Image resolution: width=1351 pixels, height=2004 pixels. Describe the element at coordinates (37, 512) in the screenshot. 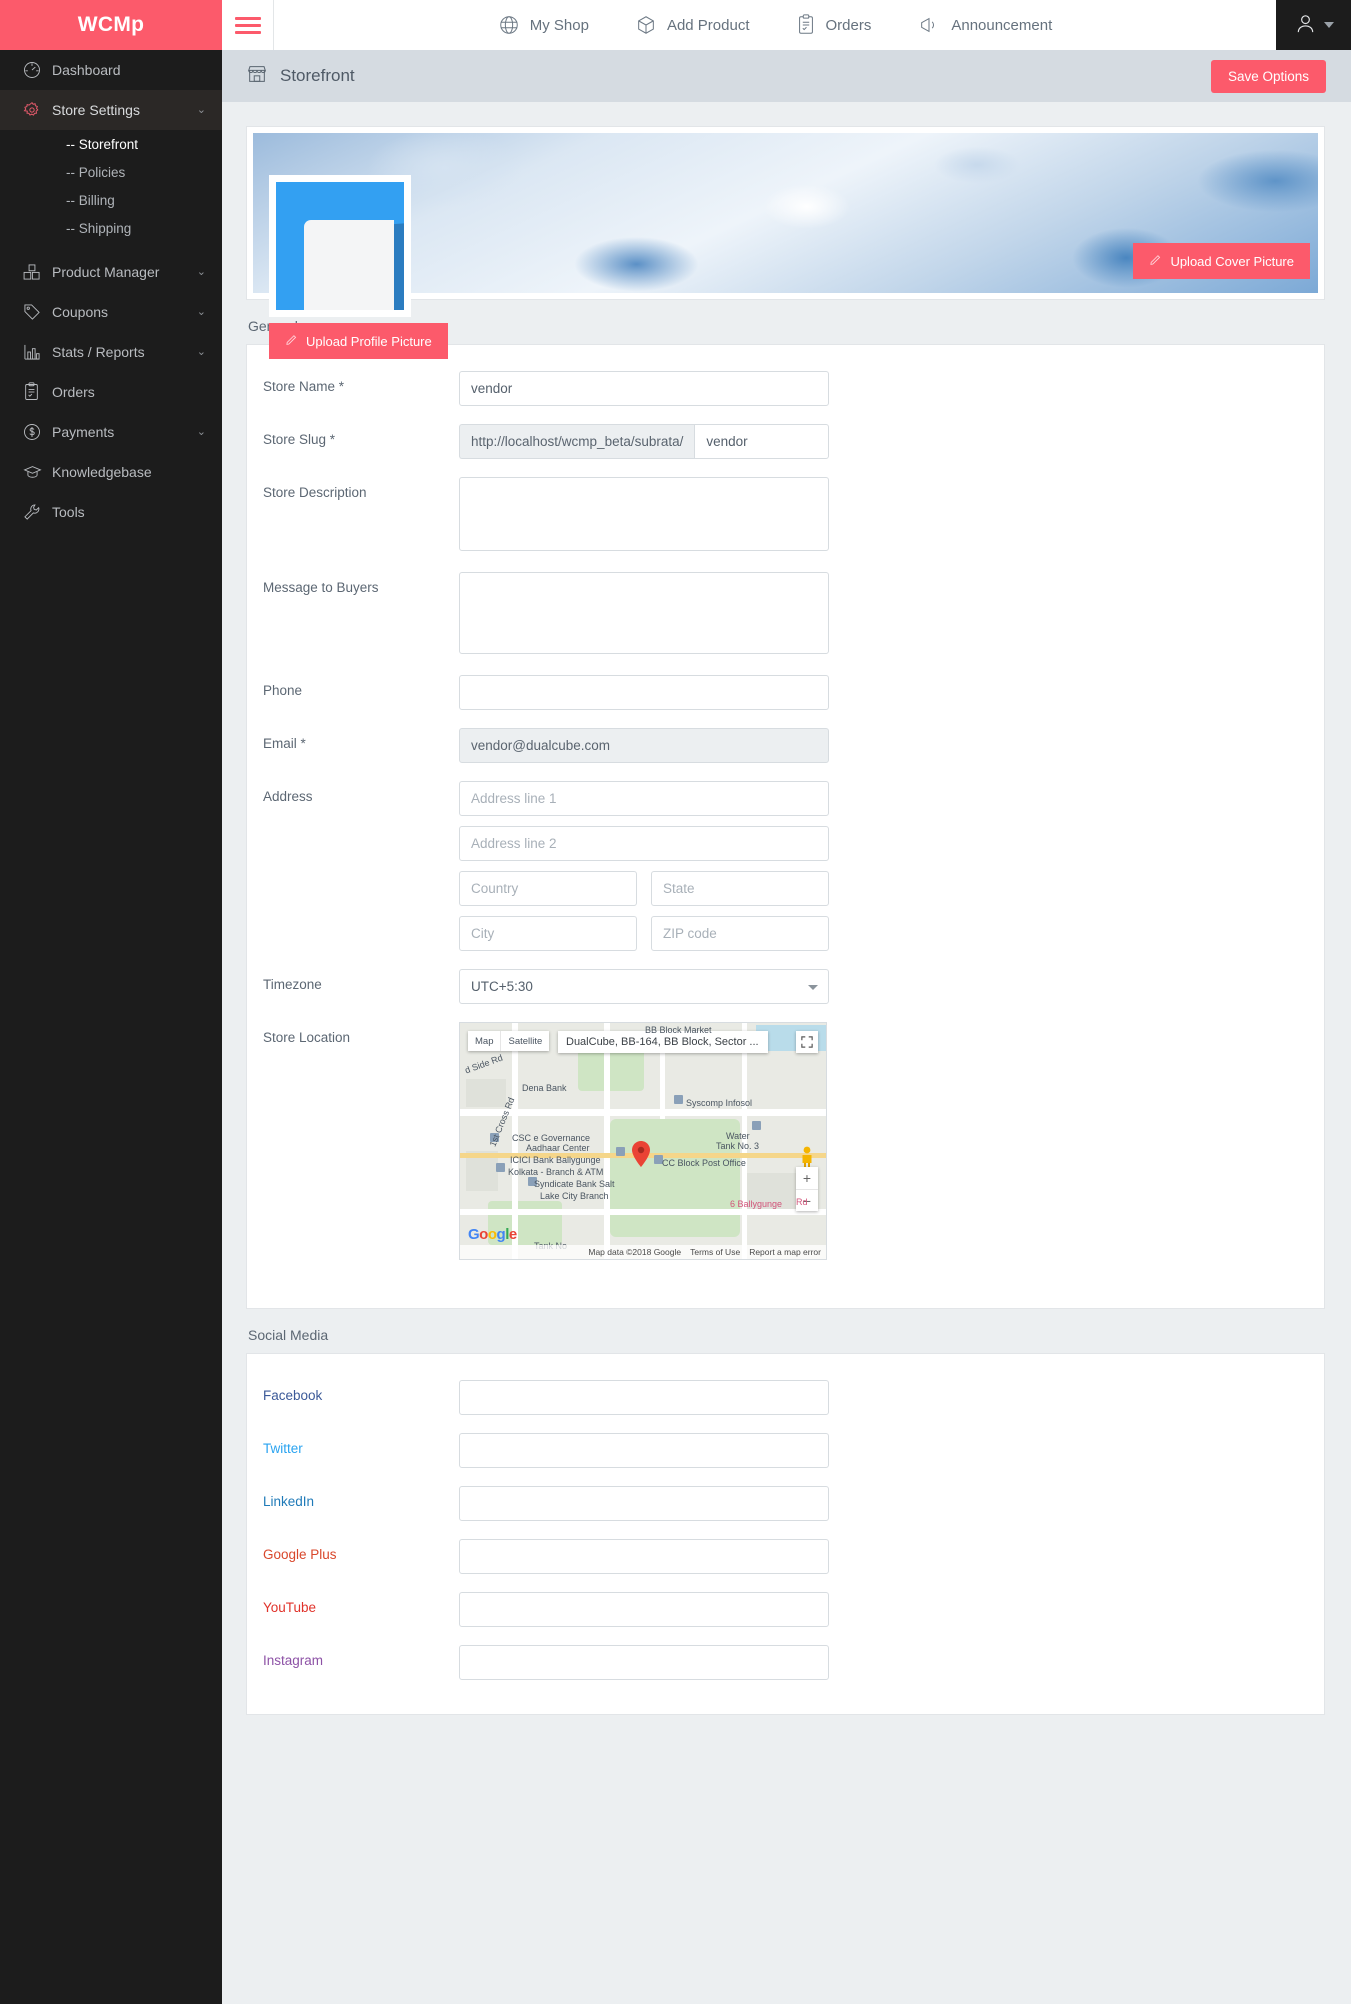

I see `wrench-icon` at that location.